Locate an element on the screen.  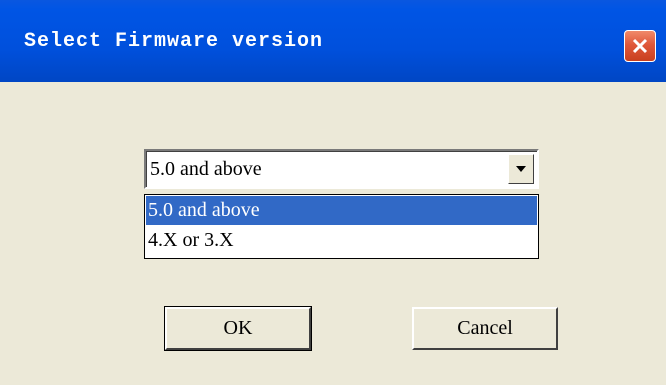
cancel-button: Cancel is located at coordinates (485, 328).